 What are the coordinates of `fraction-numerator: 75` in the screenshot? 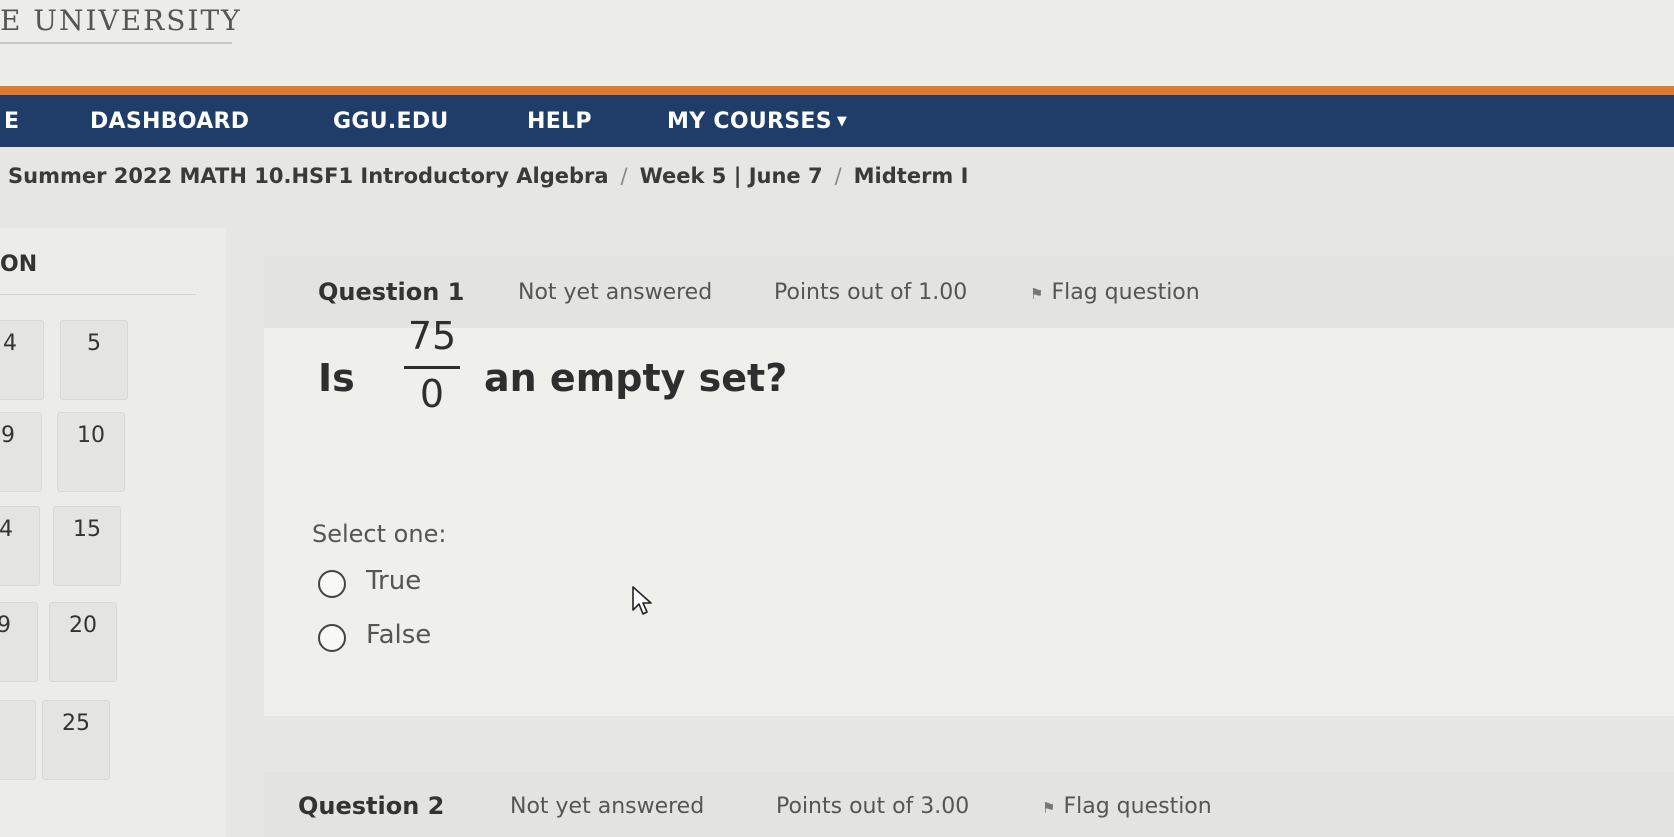 It's located at (432, 336).